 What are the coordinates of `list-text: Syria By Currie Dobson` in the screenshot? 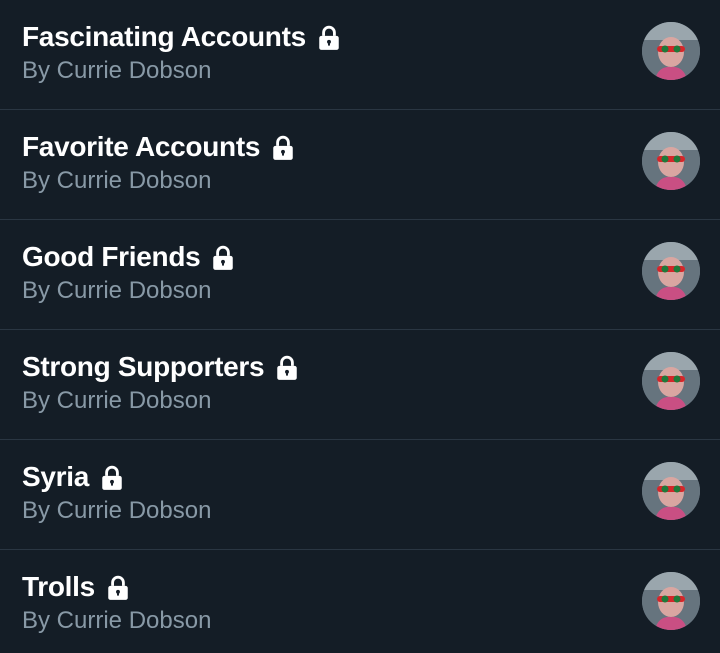 It's located at (116, 492).